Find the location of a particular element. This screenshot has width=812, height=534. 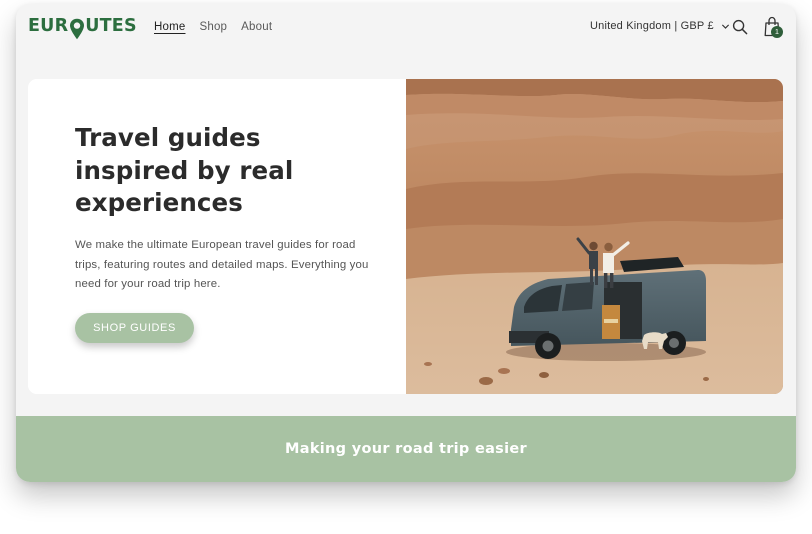

tagline-title: Making your road trip easier is located at coordinates (406, 449).